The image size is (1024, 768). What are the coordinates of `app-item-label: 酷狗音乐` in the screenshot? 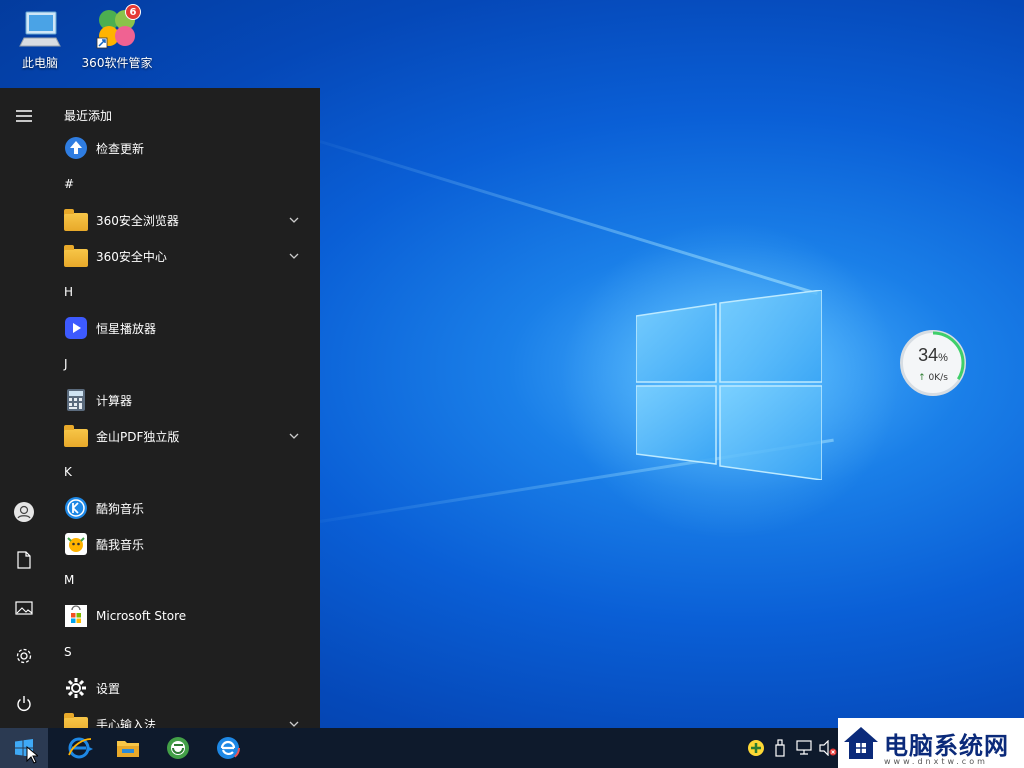 It's located at (120, 508).